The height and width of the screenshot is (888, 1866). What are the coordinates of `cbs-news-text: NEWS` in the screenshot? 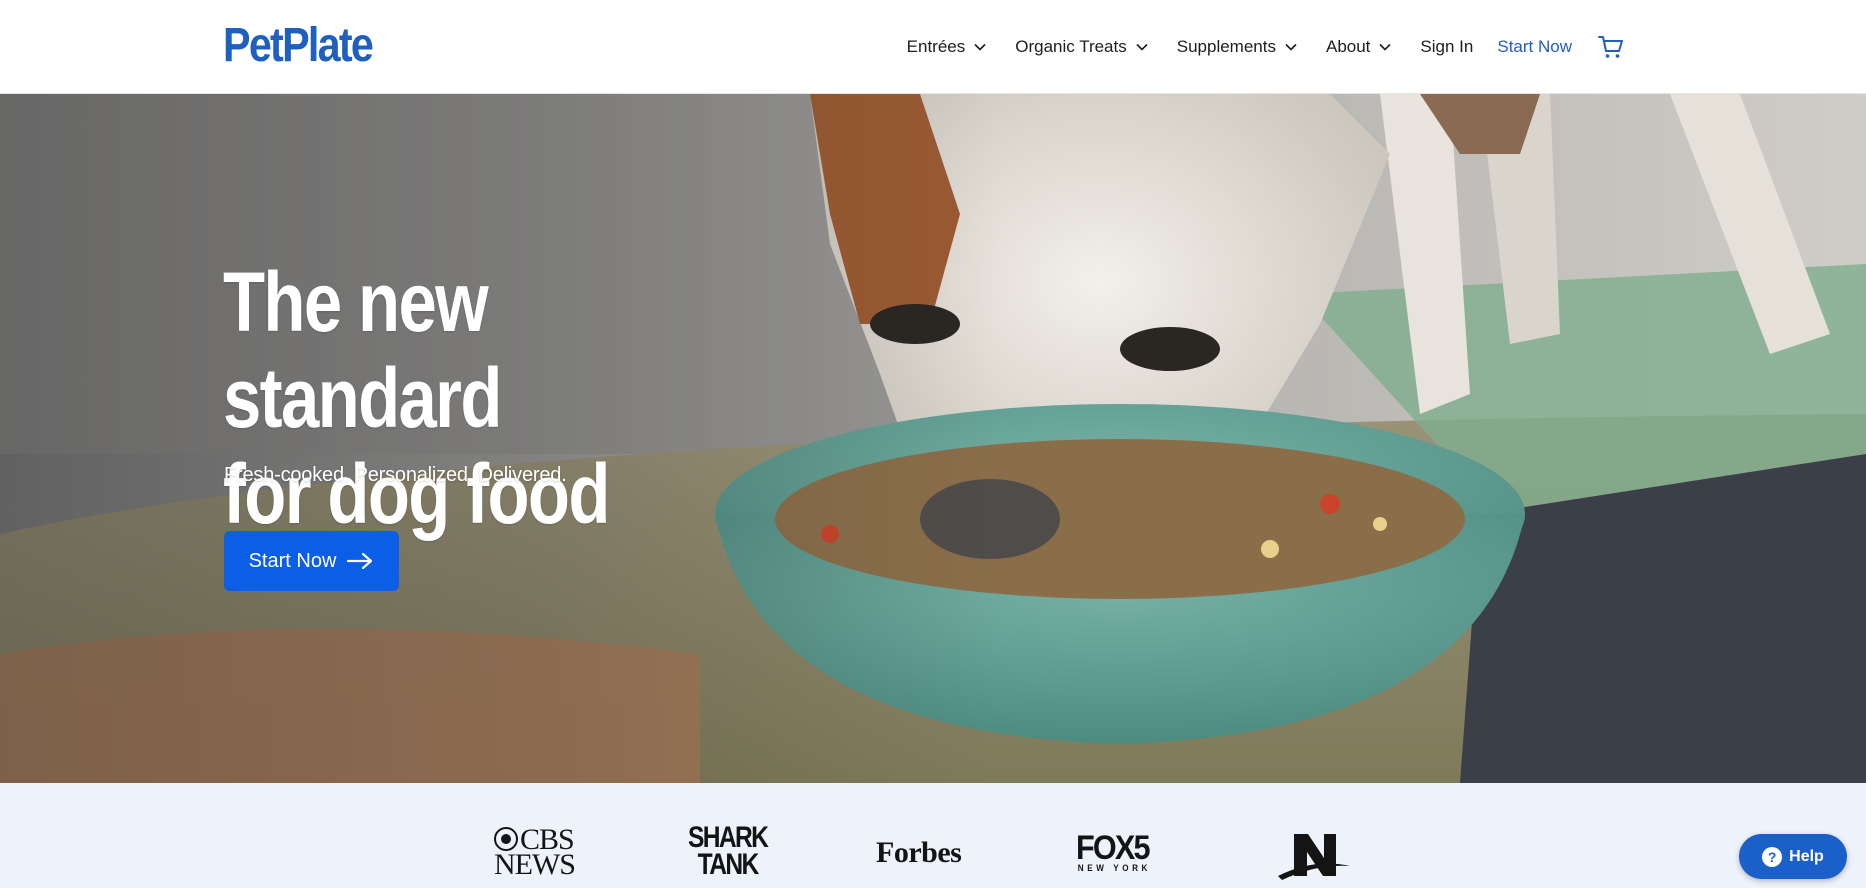 It's located at (535, 864).